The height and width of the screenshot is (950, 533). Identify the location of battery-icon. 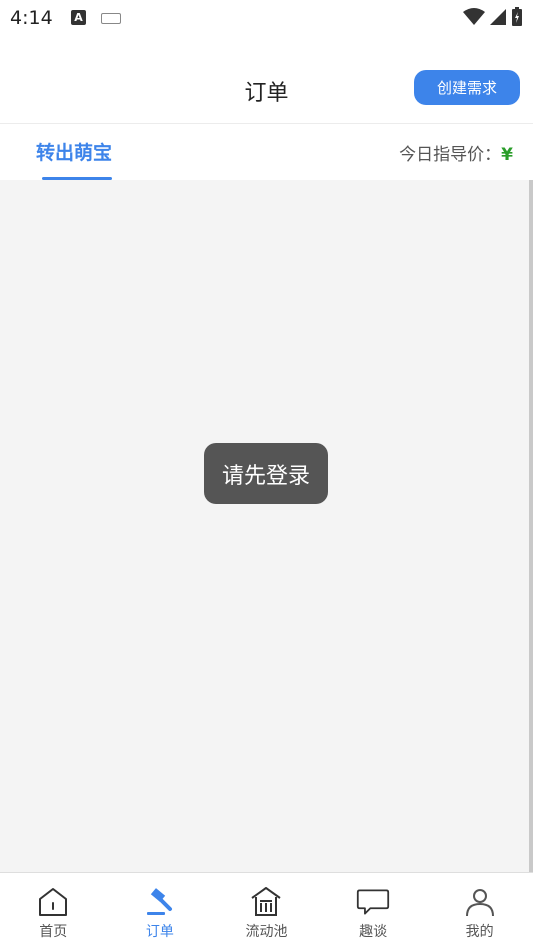
(517, 16).